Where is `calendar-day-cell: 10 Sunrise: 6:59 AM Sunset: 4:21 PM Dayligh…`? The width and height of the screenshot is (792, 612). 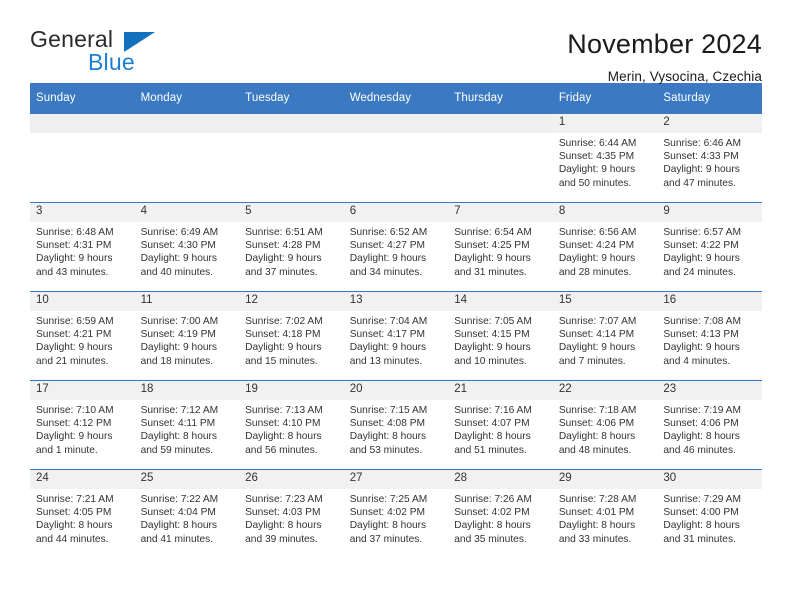
calendar-day-cell: 10 Sunrise: 6:59 AM Sunset: 4:21 PM Dayligh… is located at coordinates (82, 336).